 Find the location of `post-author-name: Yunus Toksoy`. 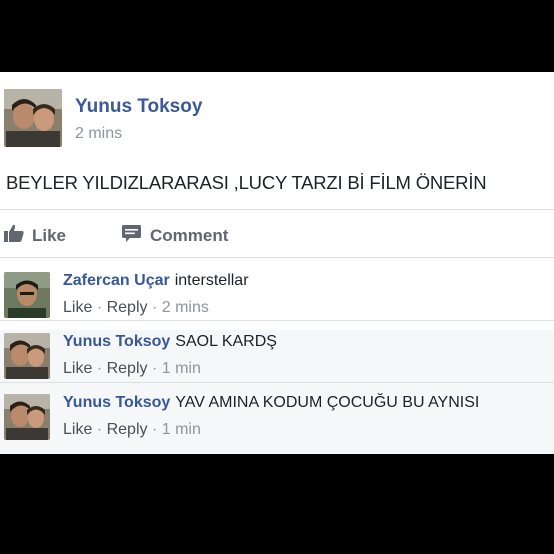

post-author-name: Yunus Toksoy is located at coordinates (138, 107).